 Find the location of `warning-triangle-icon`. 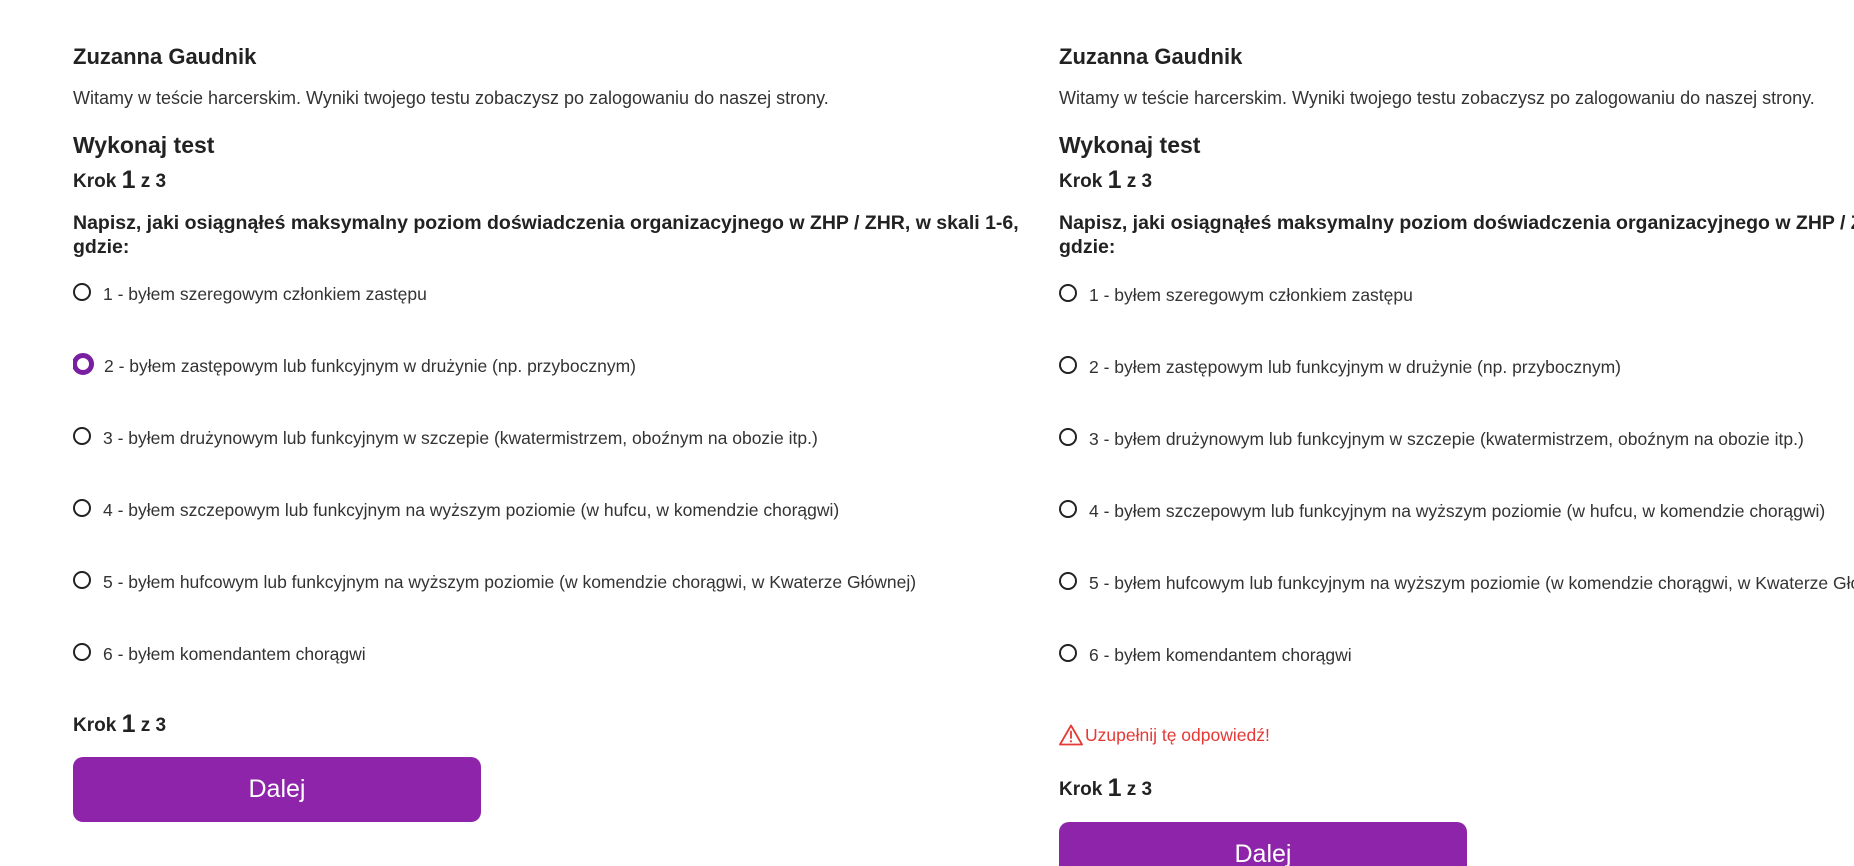

warning-triangle-icon is located at coordinates (1071, 735).